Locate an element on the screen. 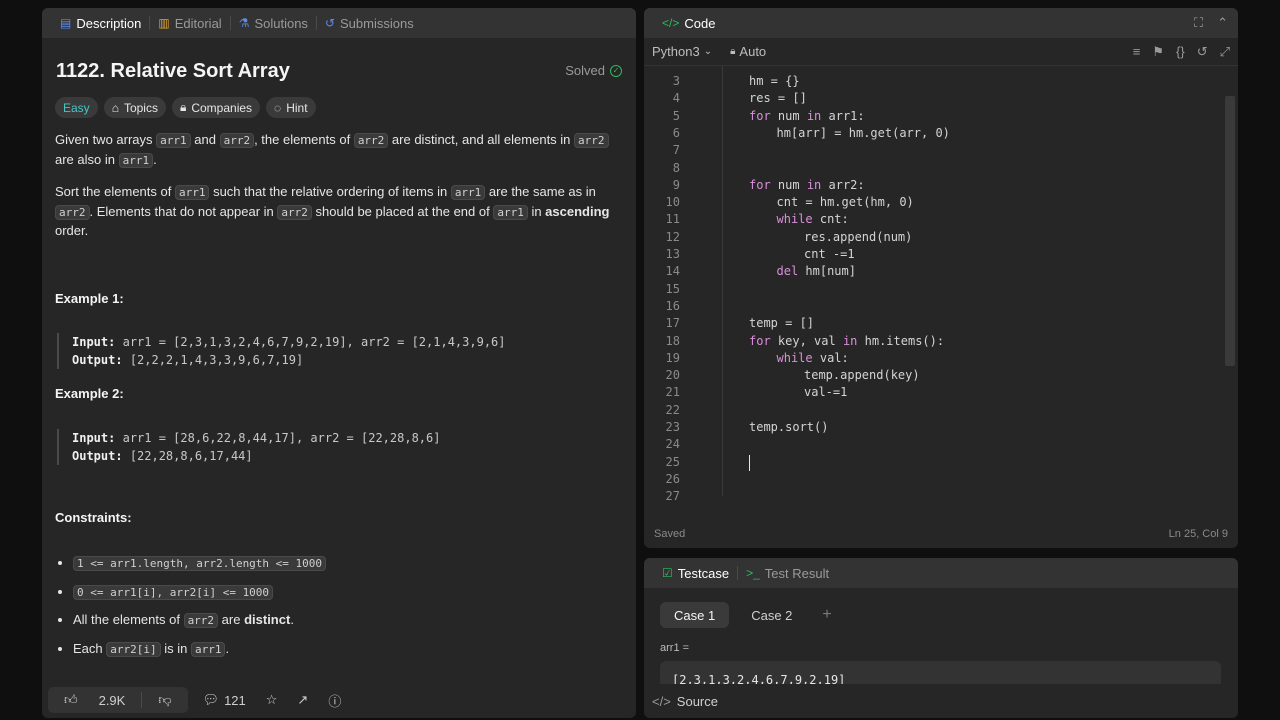  difficulty-badge: Easy is located at coordinates (76, 107).